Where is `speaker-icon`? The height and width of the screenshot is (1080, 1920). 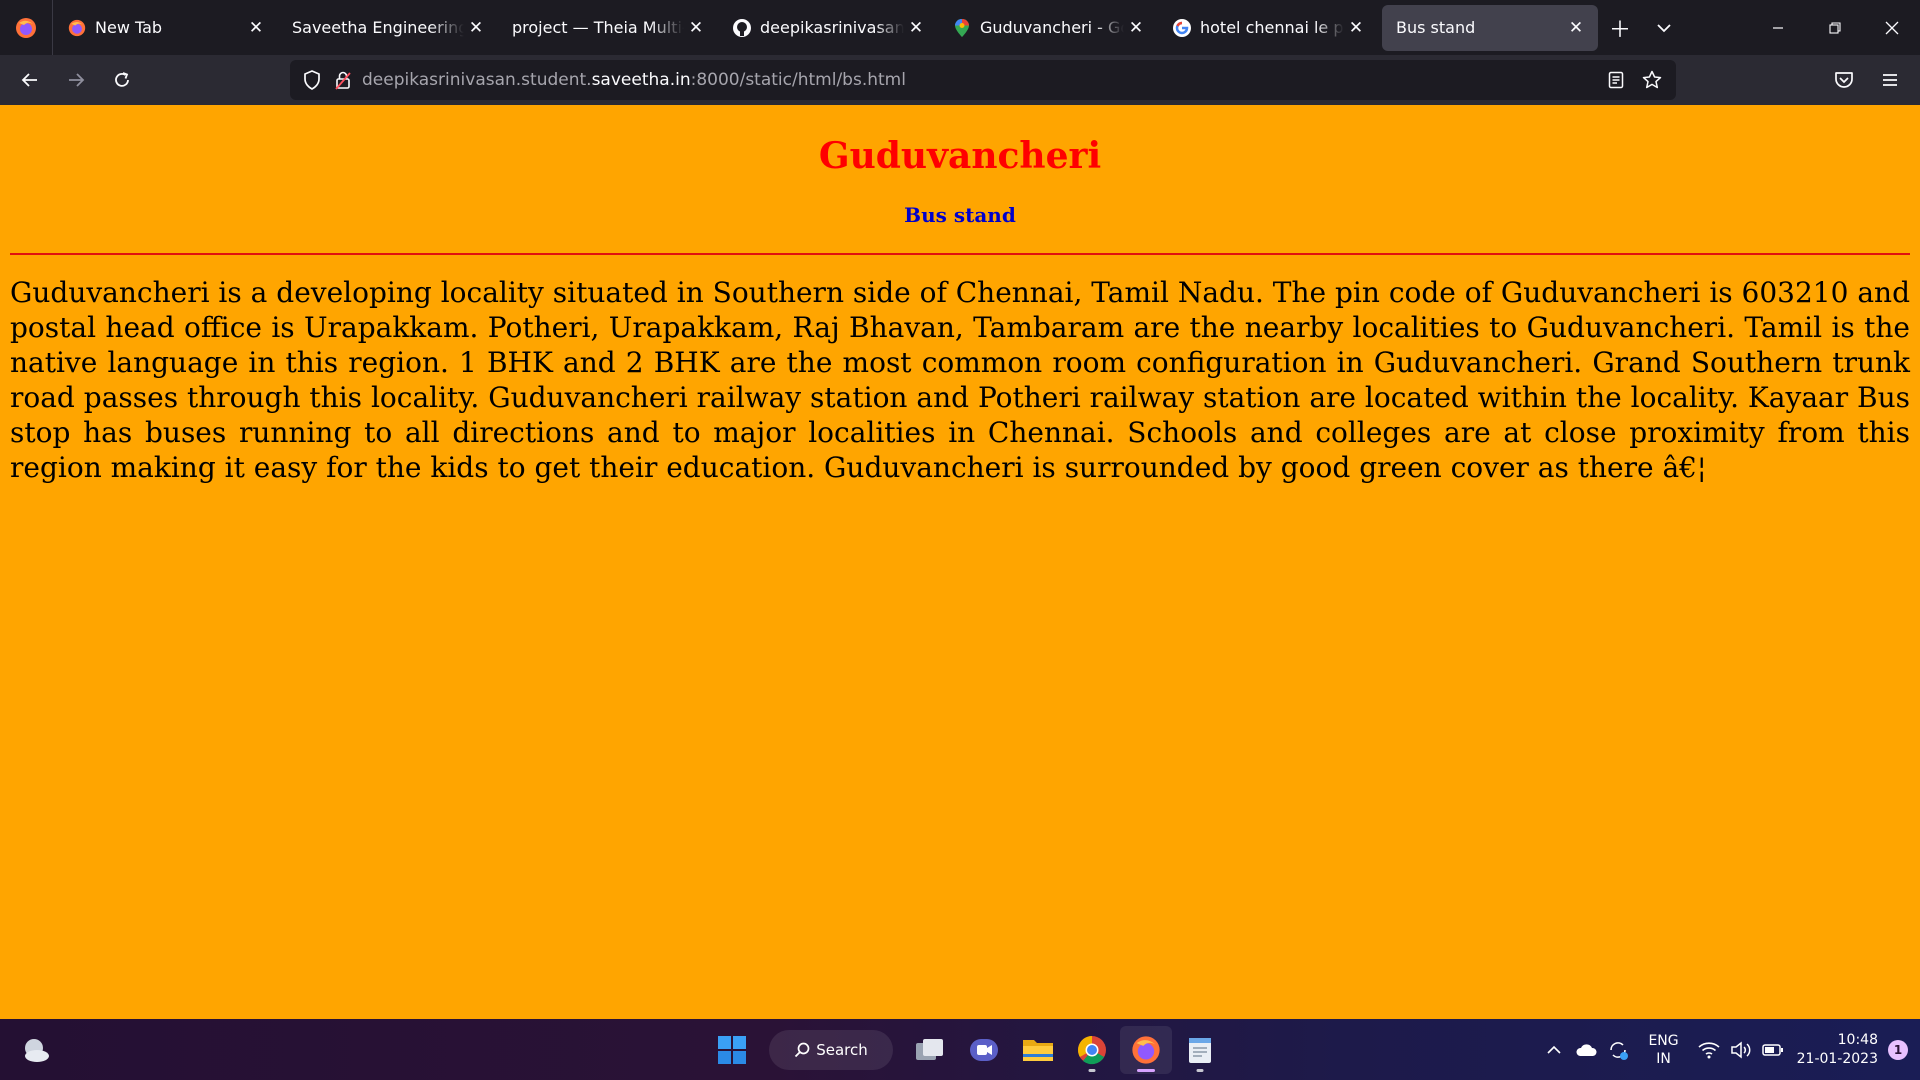
speaker-icon is located at coordinates (1740, 1049).